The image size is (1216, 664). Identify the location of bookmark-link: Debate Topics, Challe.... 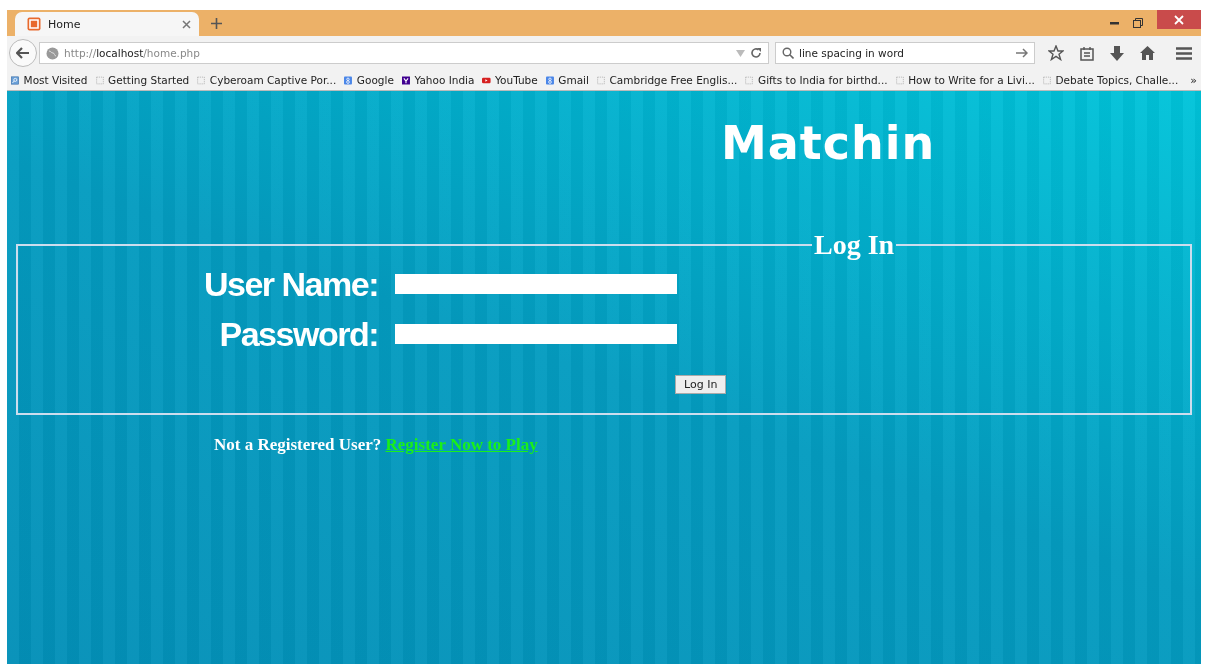
(1117, 80).